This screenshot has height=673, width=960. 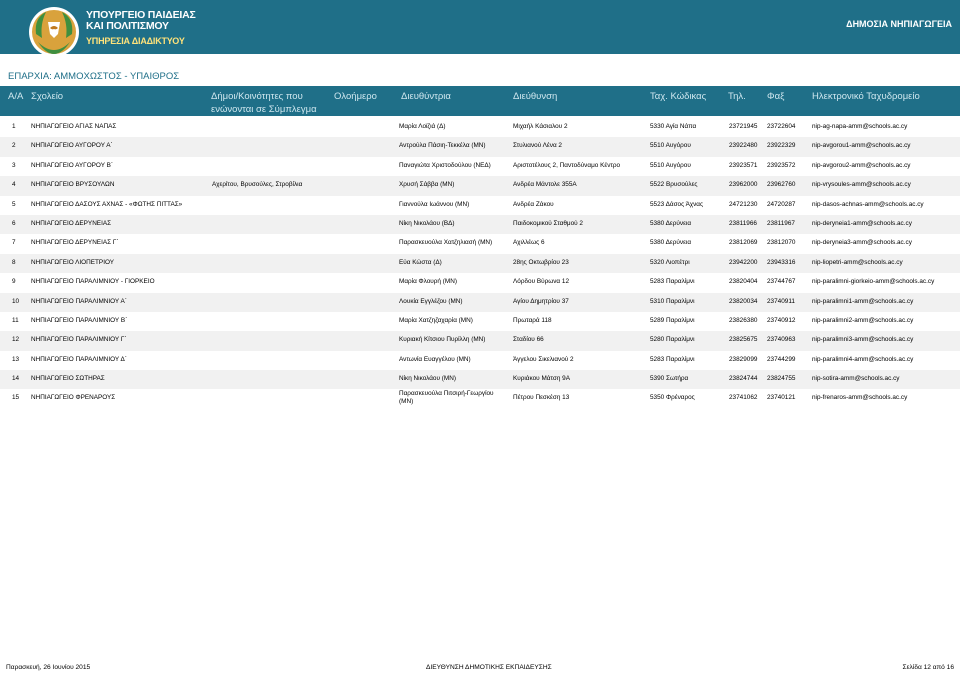 I want to click on cell-aa: 5, so click(x=14, y=204).